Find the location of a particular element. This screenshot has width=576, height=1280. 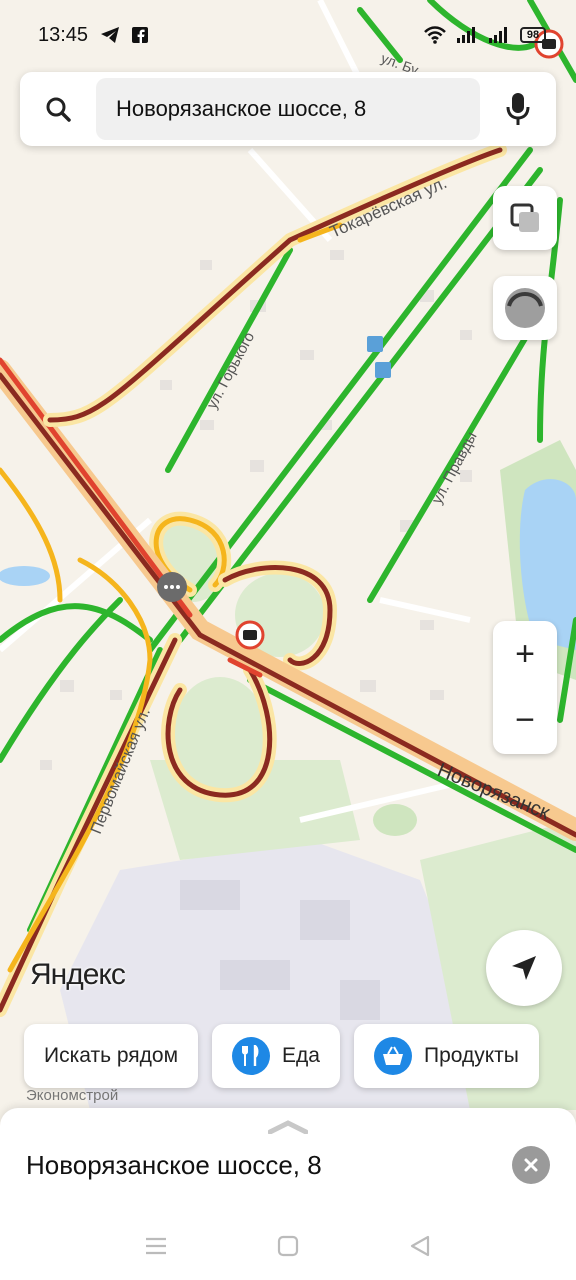

zoom-in-button: + is located at coordinates (525, 654).